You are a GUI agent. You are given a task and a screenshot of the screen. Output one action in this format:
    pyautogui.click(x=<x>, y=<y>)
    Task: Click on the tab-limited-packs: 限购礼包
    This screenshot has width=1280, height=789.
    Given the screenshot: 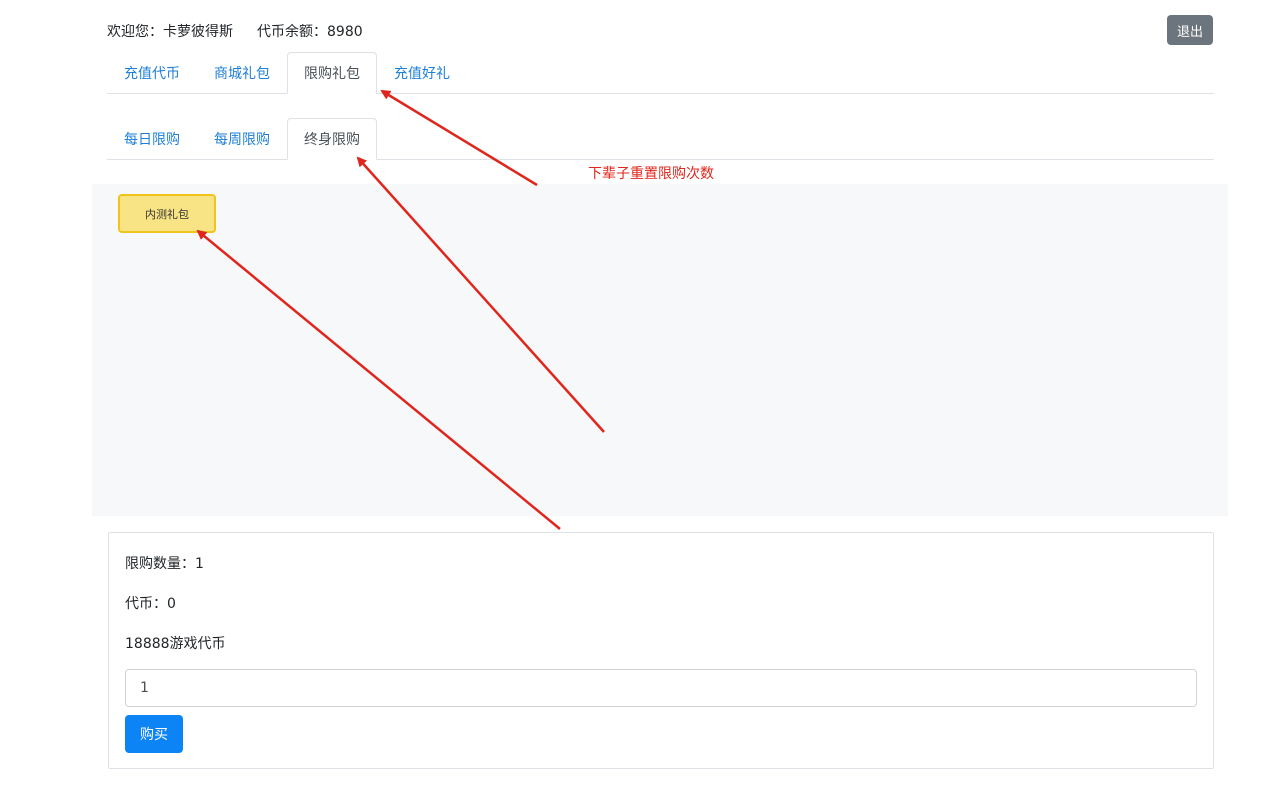 What is the action you would take?
    pyautogui.click(x=332, y=73)
    